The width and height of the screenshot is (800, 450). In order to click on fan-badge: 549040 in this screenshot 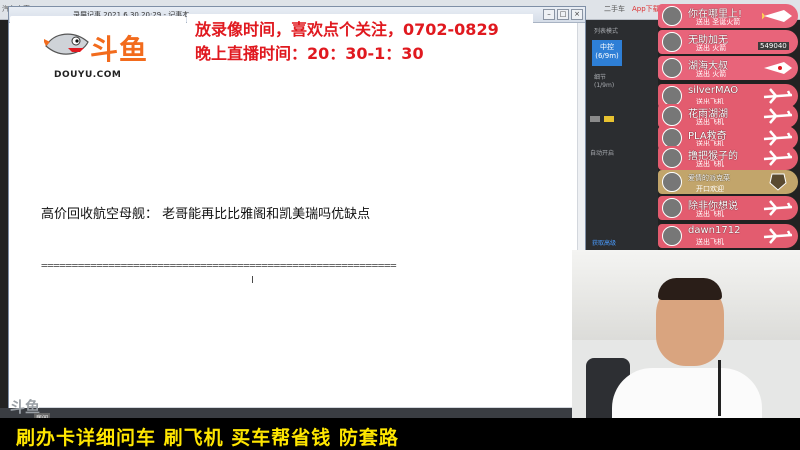, I will do `click(773, 46)`.